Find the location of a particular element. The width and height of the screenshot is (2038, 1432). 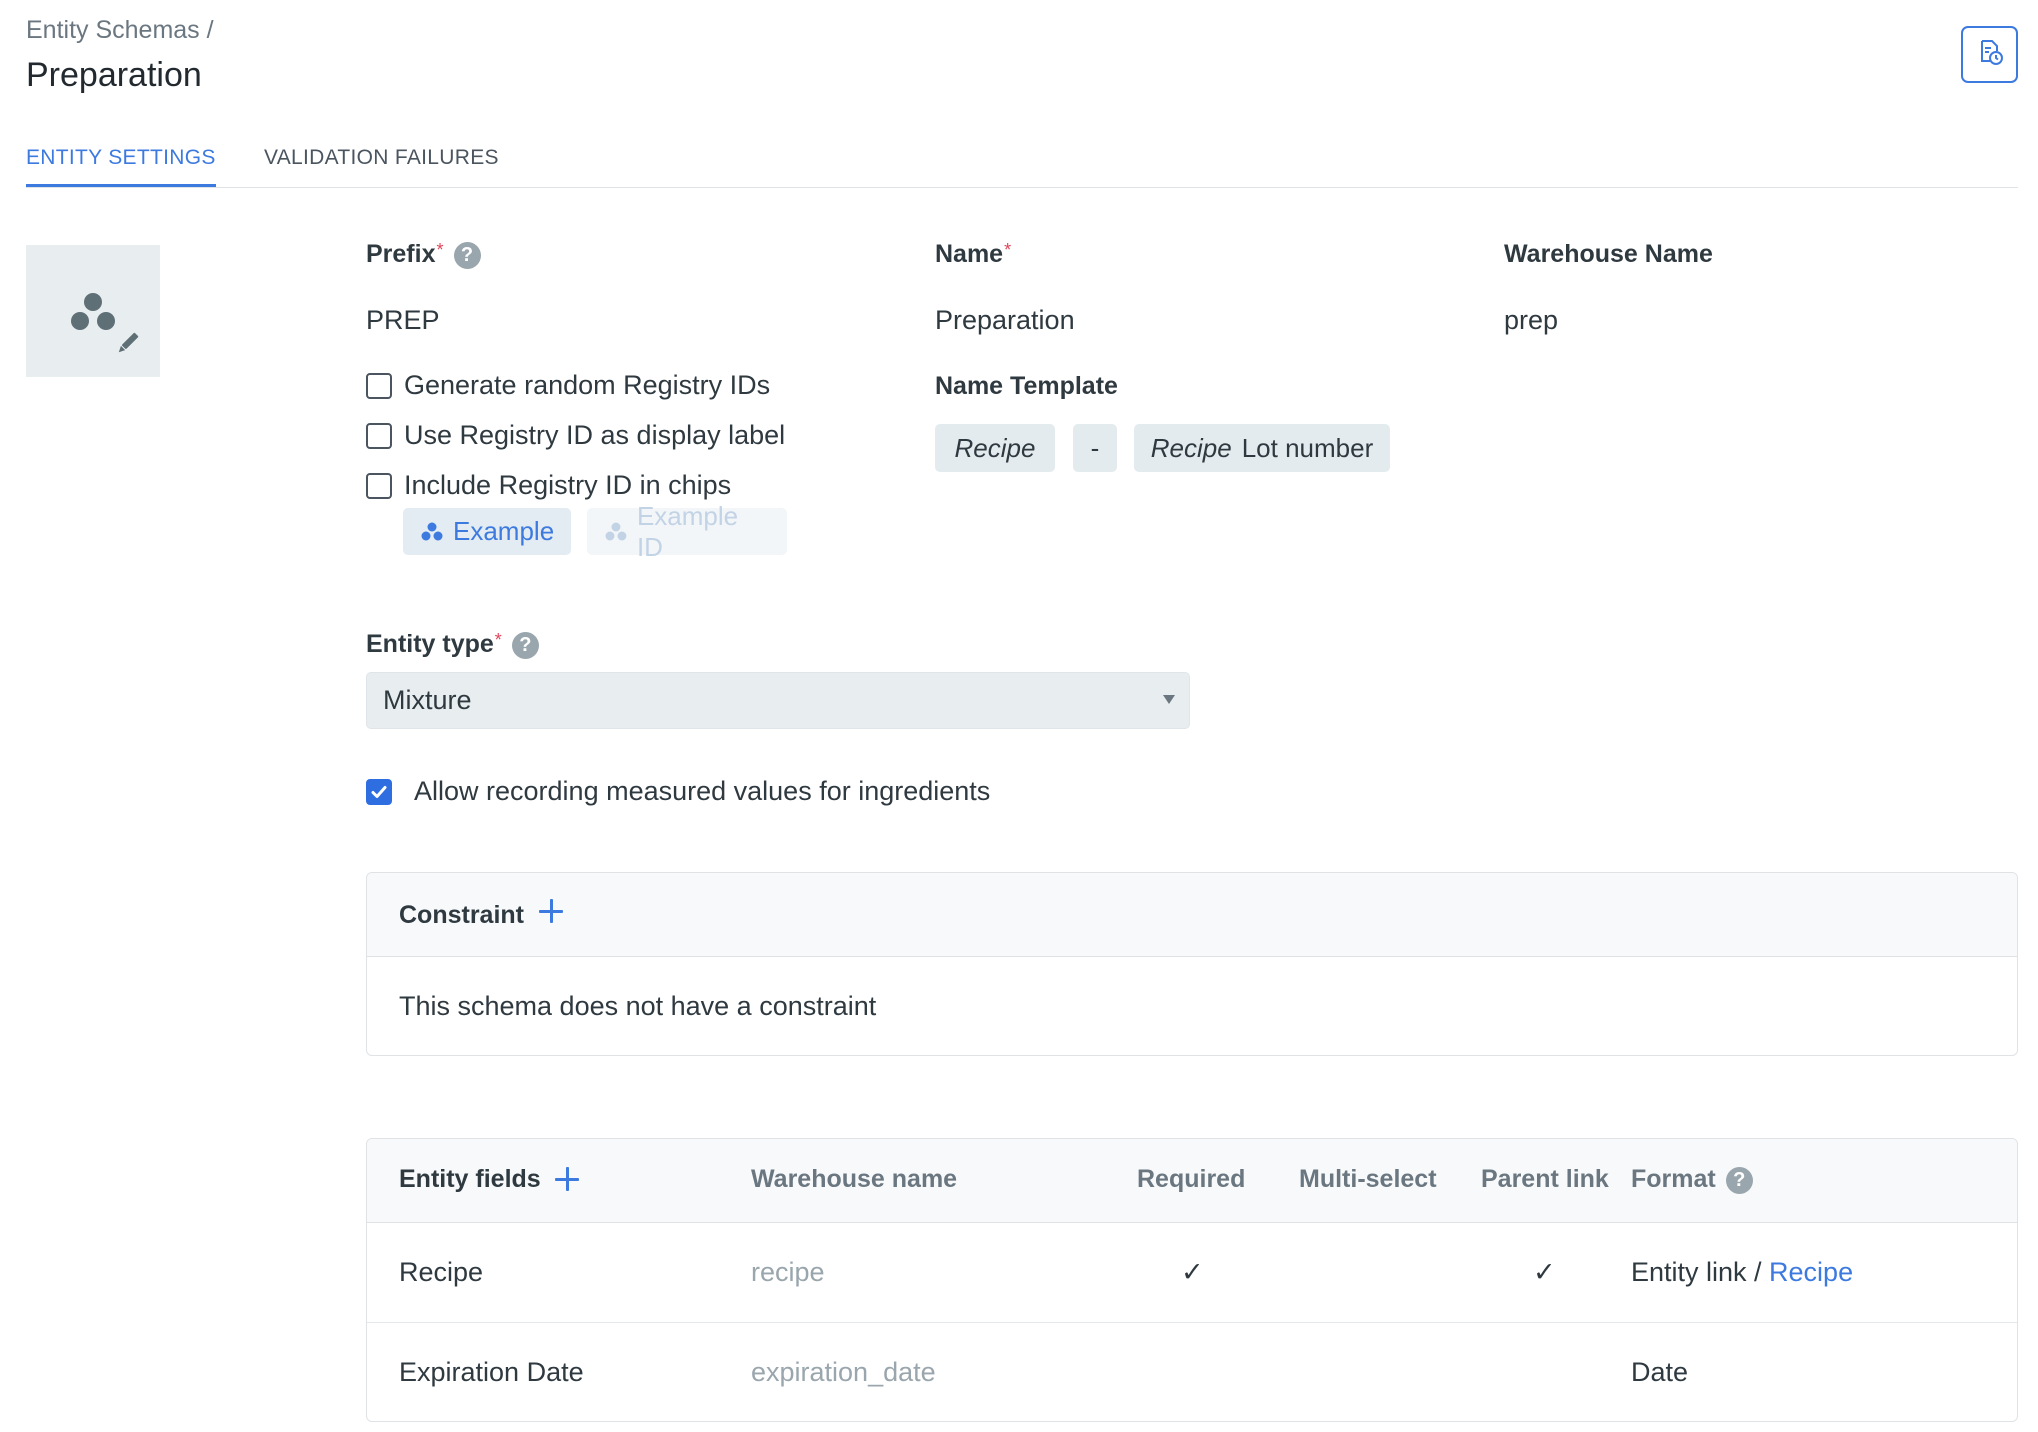

registry-id-display-label-option: Use Registry ID as display label is located at coordinates (575, 435).